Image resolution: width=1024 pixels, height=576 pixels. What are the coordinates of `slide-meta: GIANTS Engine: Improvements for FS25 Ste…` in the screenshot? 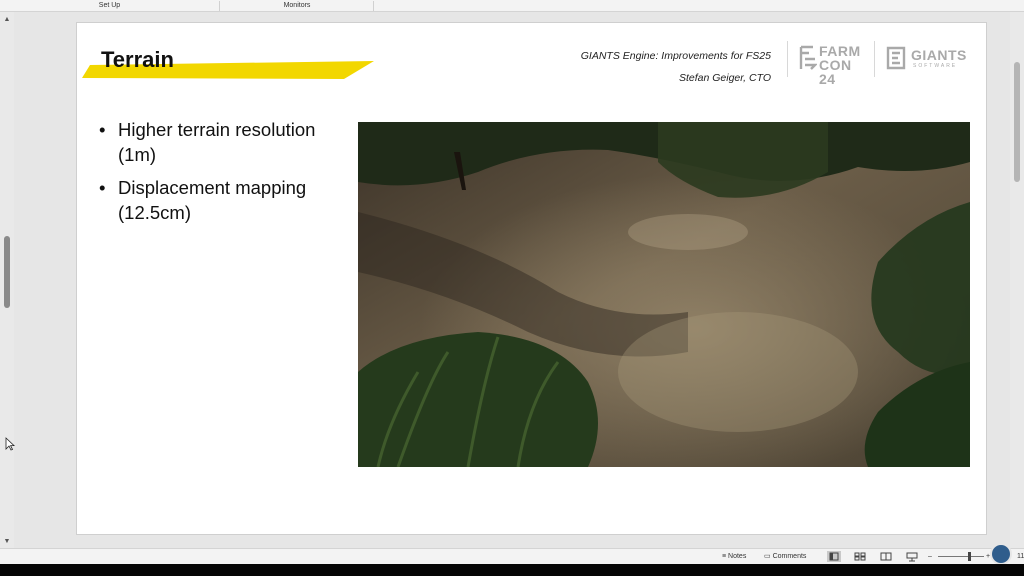 It's located at (676, 67).